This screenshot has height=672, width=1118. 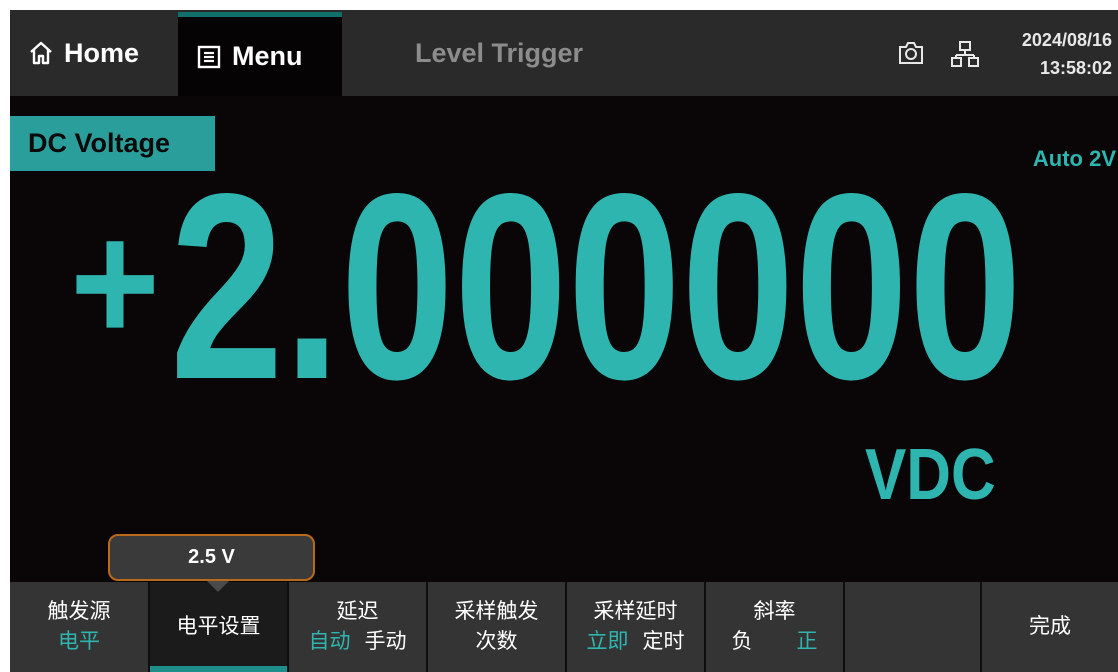 What do you see at coordinates (930, 475) in the screenshot?
I see `unit-label: VDC` at bounding box center [930, 475].